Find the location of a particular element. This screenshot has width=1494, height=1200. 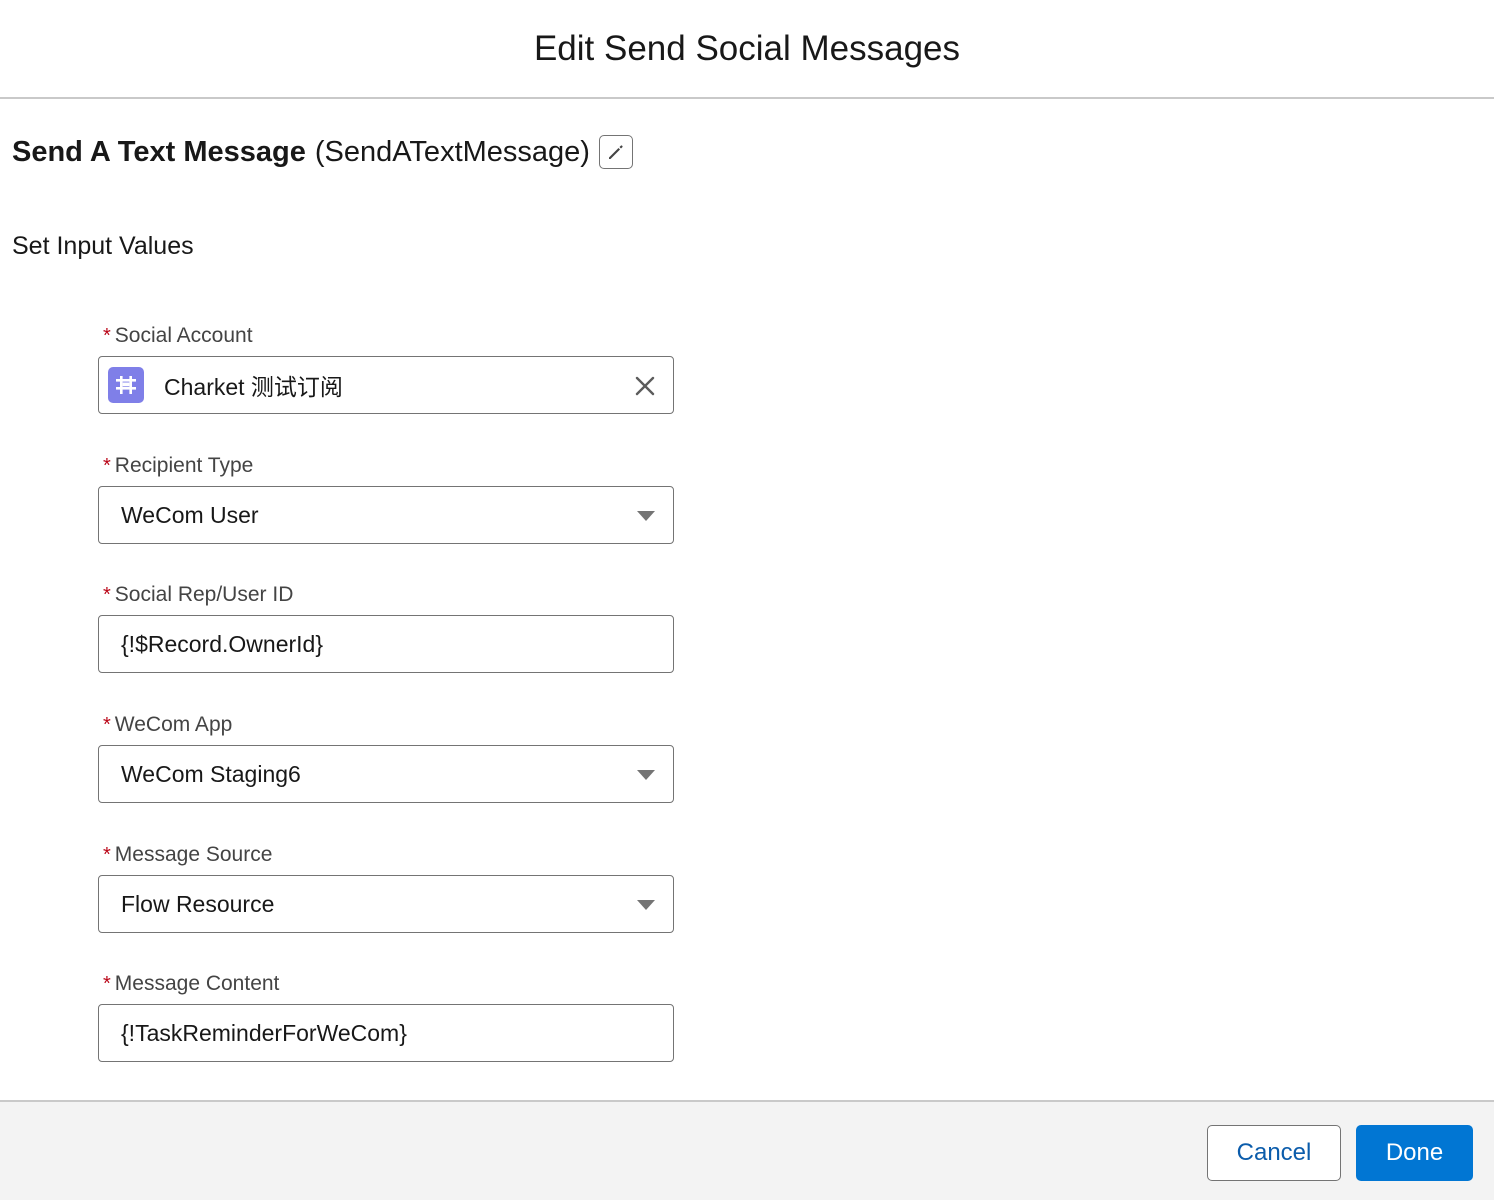

social-rep-user-id-label: Social Rep/User ID is located at coordinates (204, 594).